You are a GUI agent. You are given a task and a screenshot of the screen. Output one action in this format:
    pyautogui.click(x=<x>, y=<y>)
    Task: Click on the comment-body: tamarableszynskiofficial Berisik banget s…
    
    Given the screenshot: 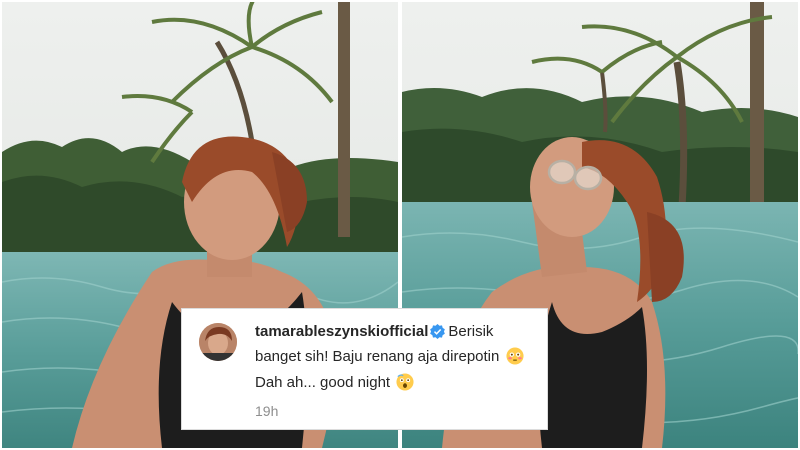 What is the action you would take?
    pyautogui.click(x=397, y=359)
    